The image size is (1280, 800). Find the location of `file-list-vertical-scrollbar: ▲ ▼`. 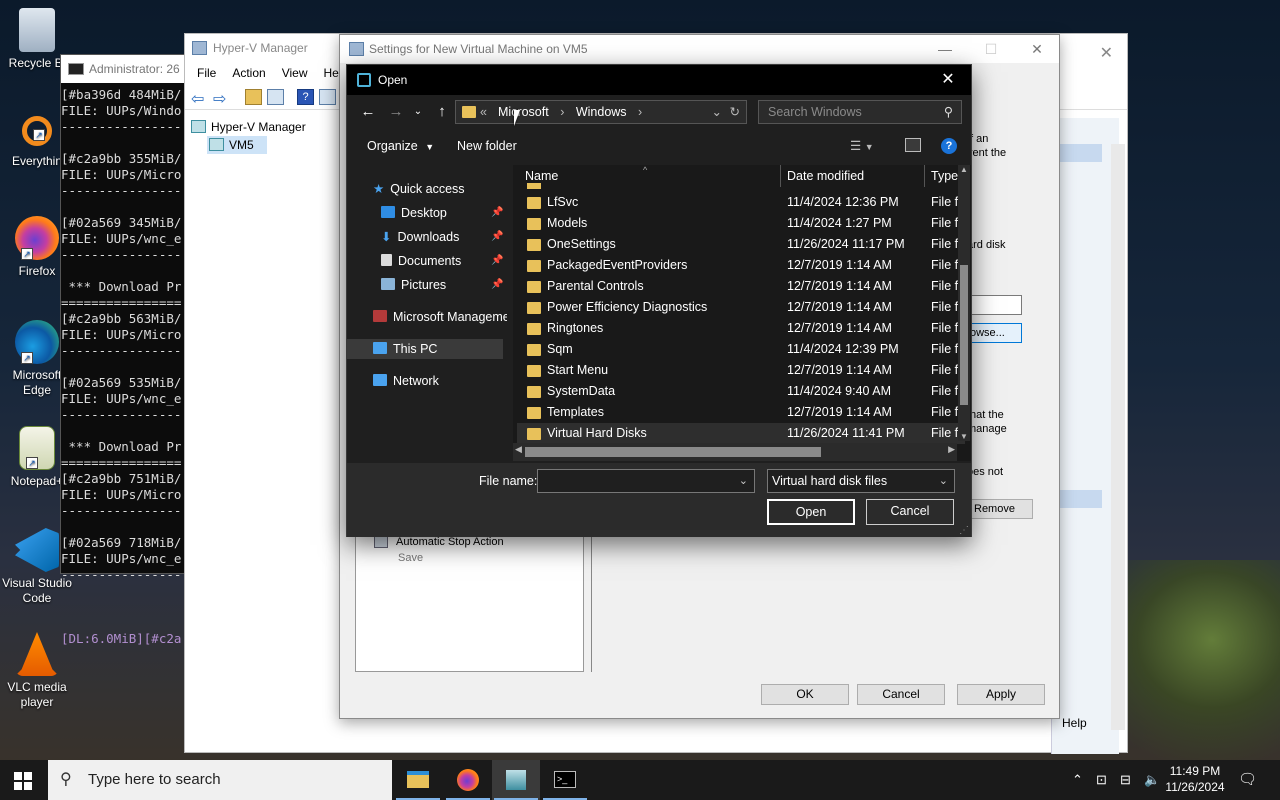

file-list-vertical-scrollbar: ▲ ▼ is located at coordinates (964, 303).